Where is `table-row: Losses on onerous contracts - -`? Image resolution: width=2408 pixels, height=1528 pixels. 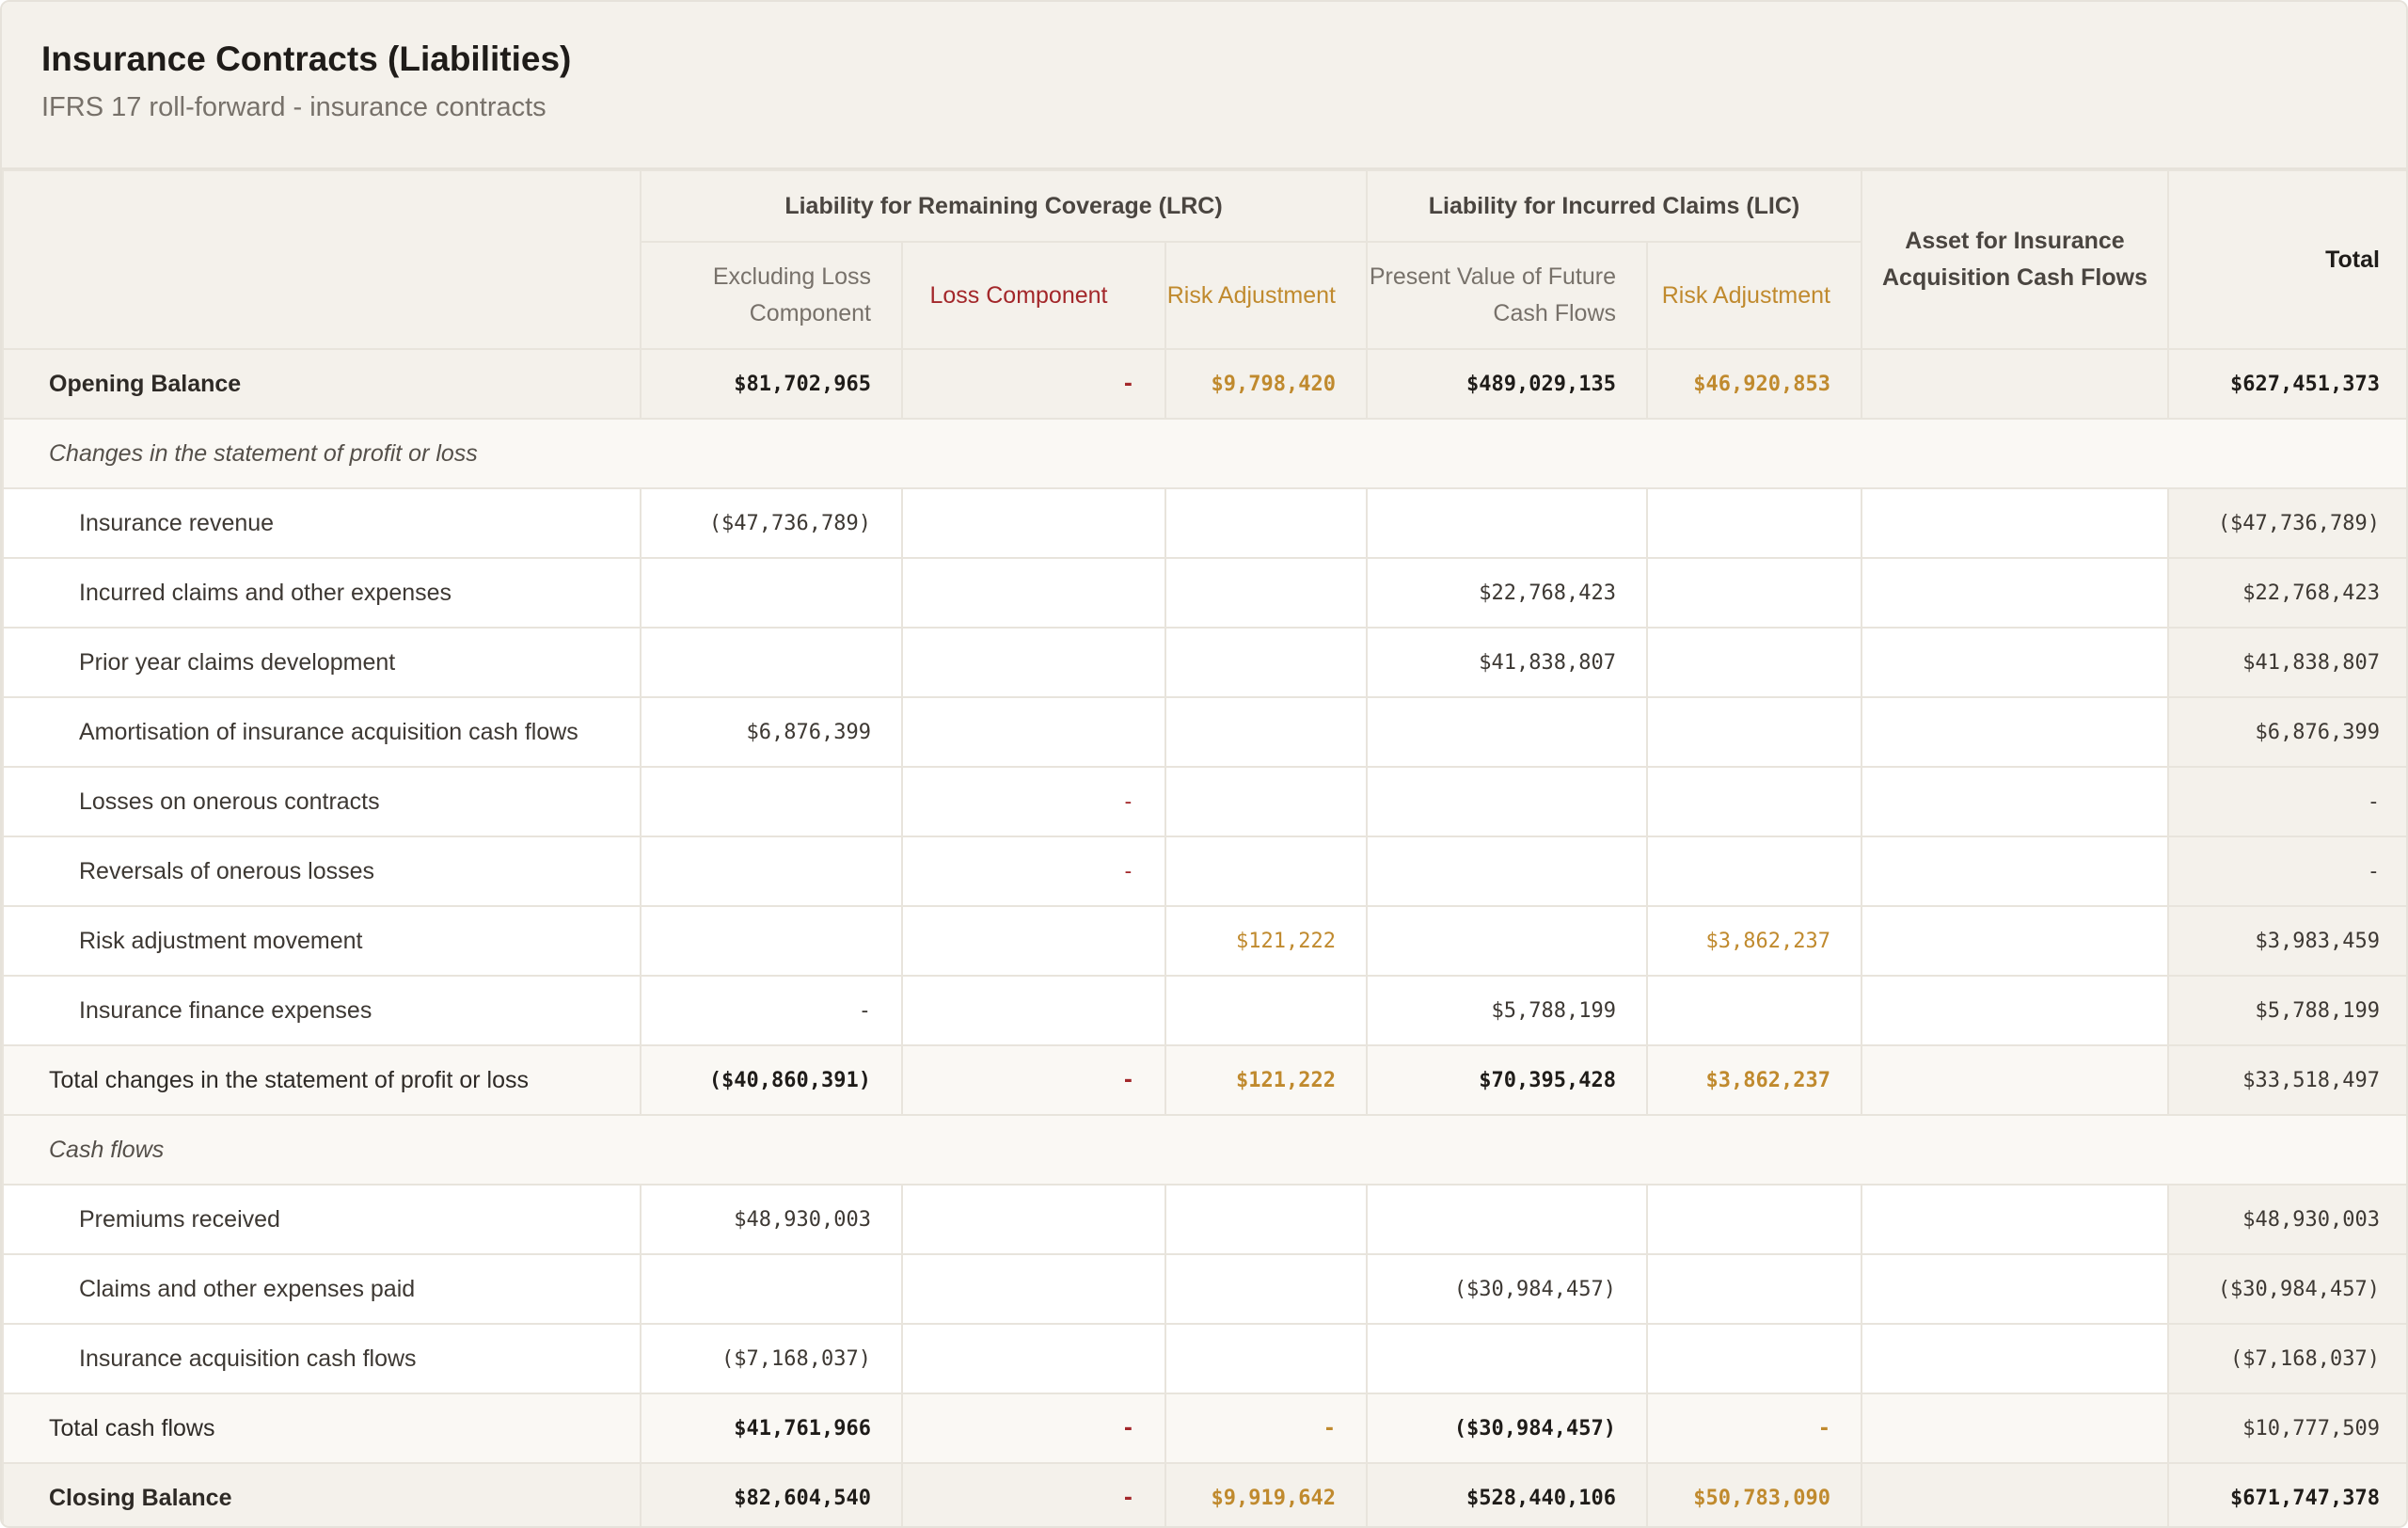
table-row: Losses on onerous contracts - - is located at coordinates (1204, 801).